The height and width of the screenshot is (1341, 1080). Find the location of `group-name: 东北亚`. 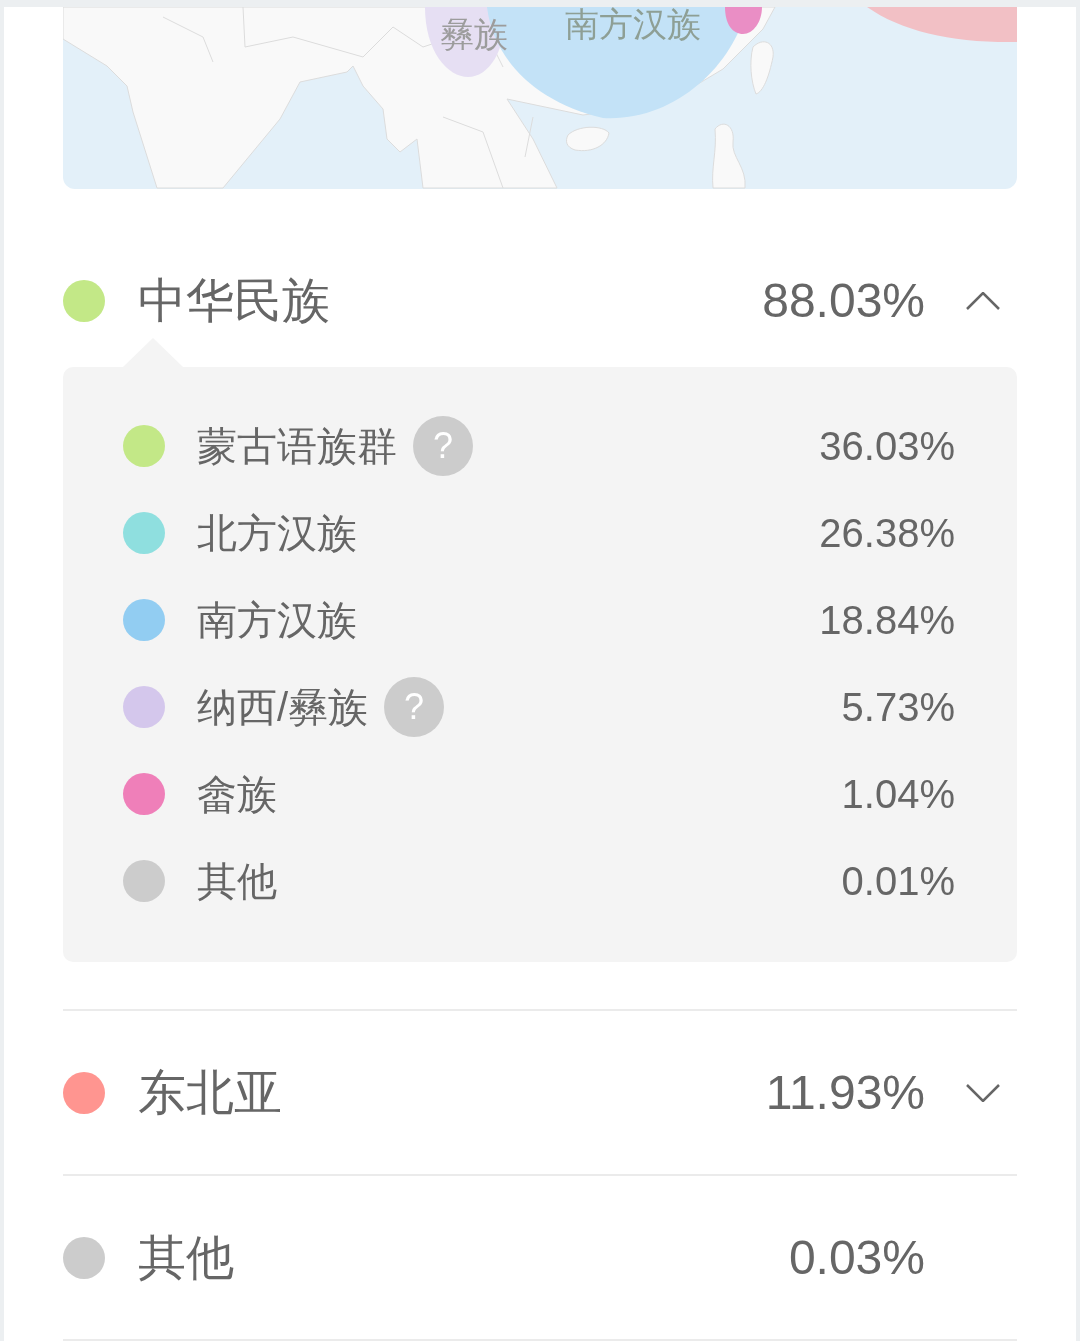

group-name: 东北亚 is located at coordinates (210, 1092).